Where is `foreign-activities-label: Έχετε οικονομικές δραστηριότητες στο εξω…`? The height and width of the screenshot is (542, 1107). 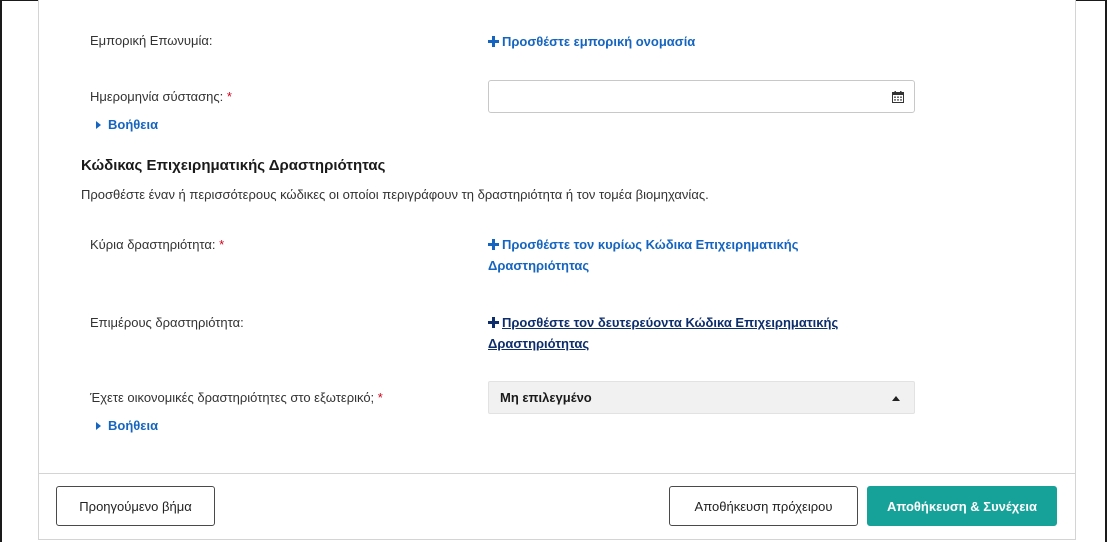
foreign-activities-label: Έχετε οικονομικές δραστηριότητες στο εξω… is located at coordinates (236, 397).